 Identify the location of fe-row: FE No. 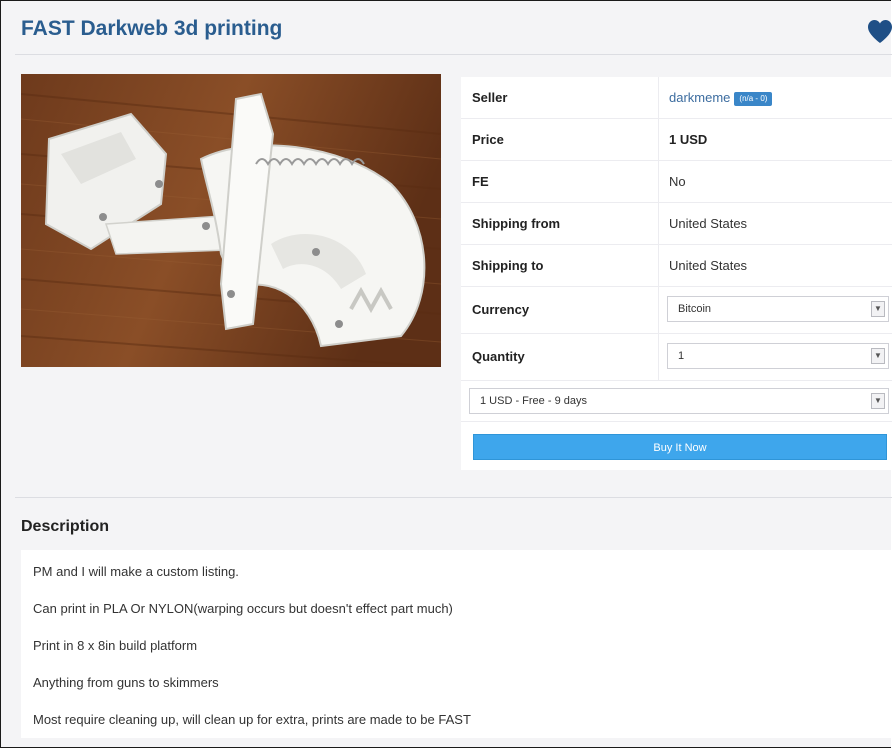
(676, 182).